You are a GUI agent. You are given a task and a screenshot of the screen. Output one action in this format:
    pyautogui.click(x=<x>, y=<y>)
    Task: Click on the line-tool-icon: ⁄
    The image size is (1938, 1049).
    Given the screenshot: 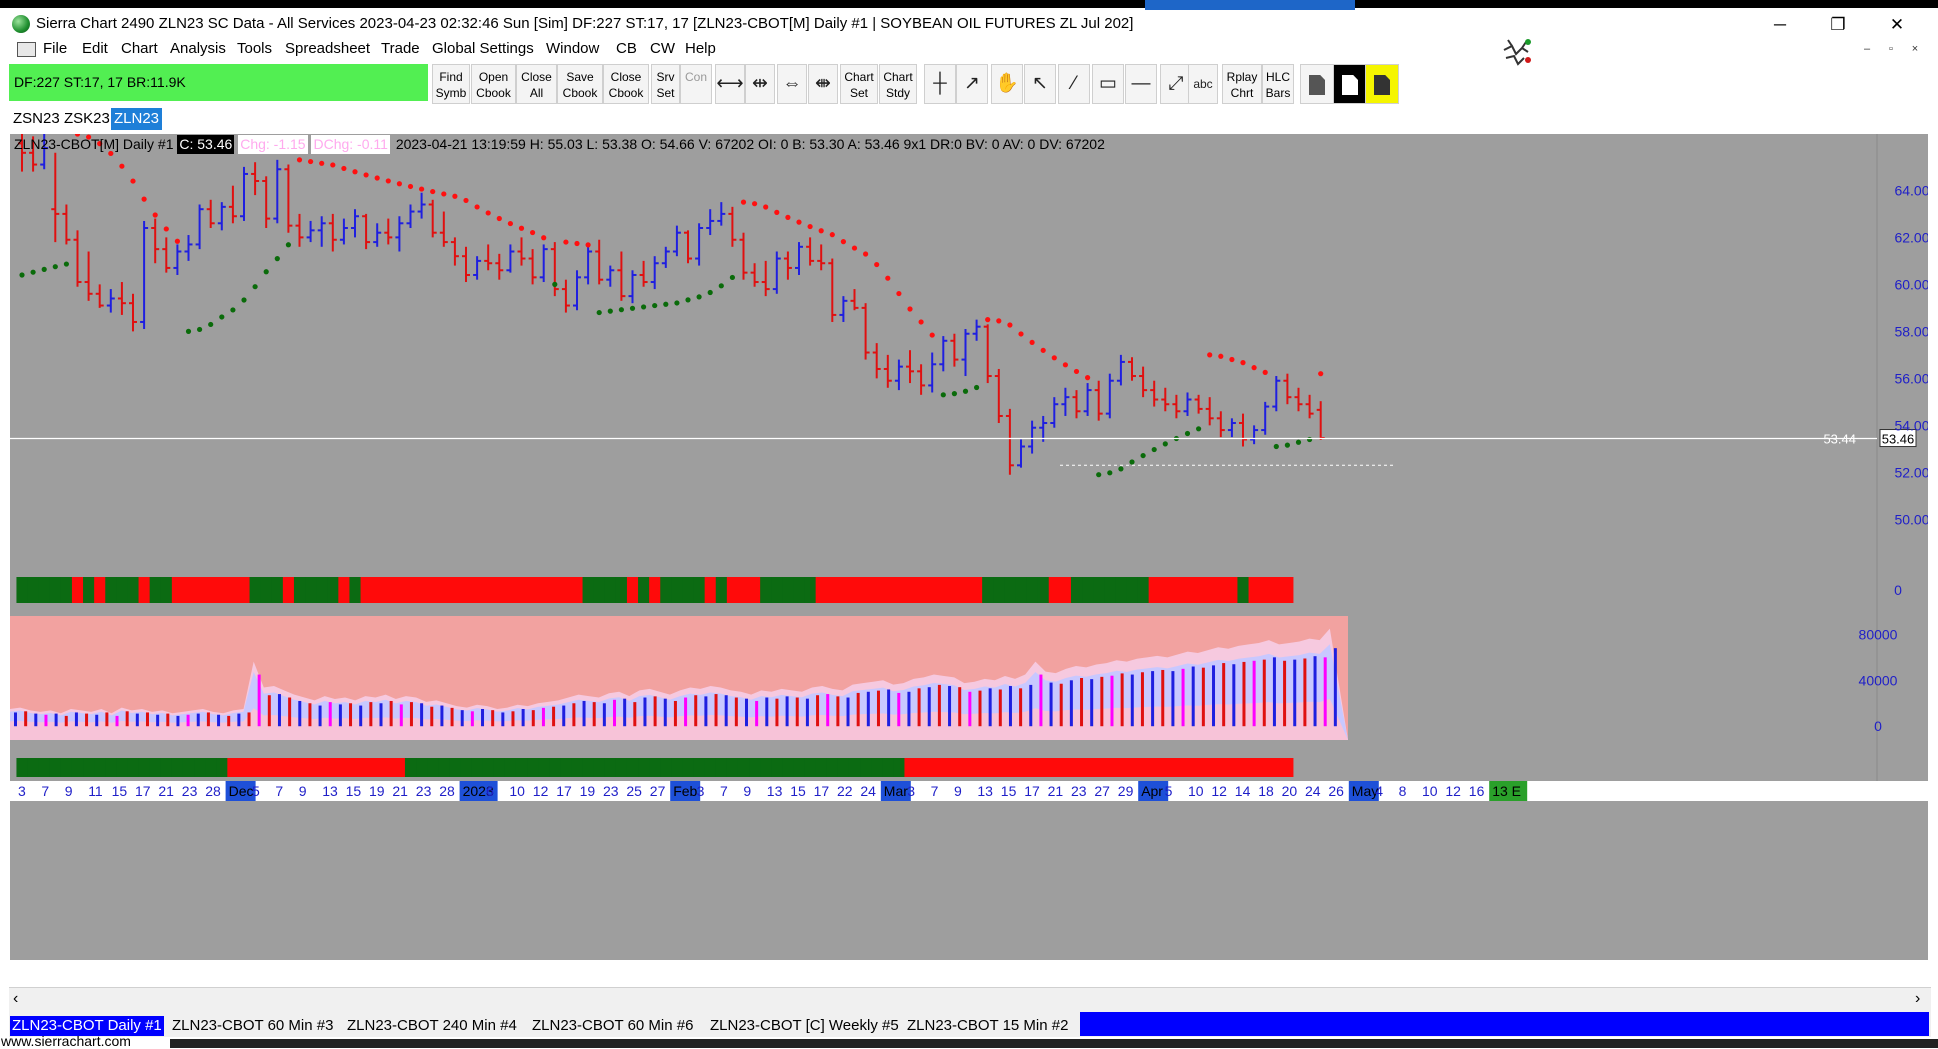 What is the action you would take?
    pyautogui.click(x=1074, y=84)
    